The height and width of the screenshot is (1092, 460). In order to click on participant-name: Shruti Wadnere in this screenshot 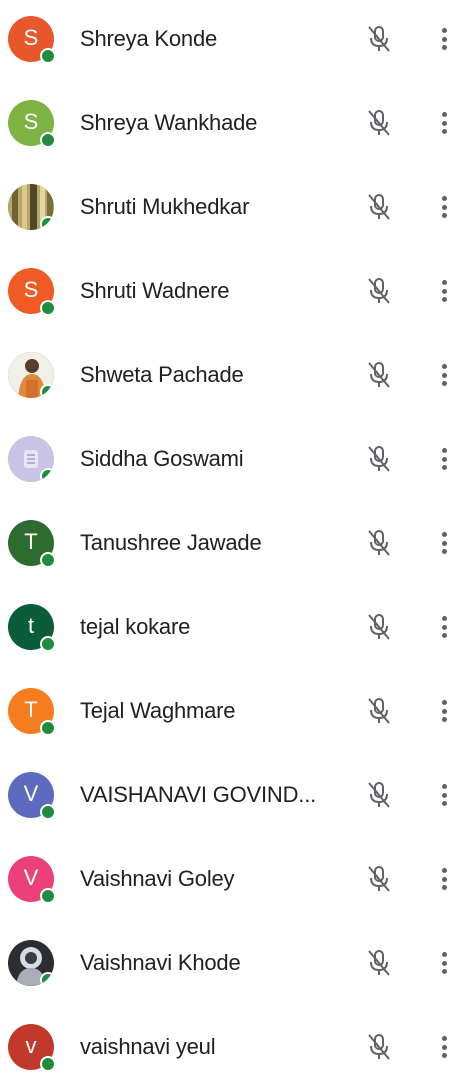, I will do `click(155, 290)`.